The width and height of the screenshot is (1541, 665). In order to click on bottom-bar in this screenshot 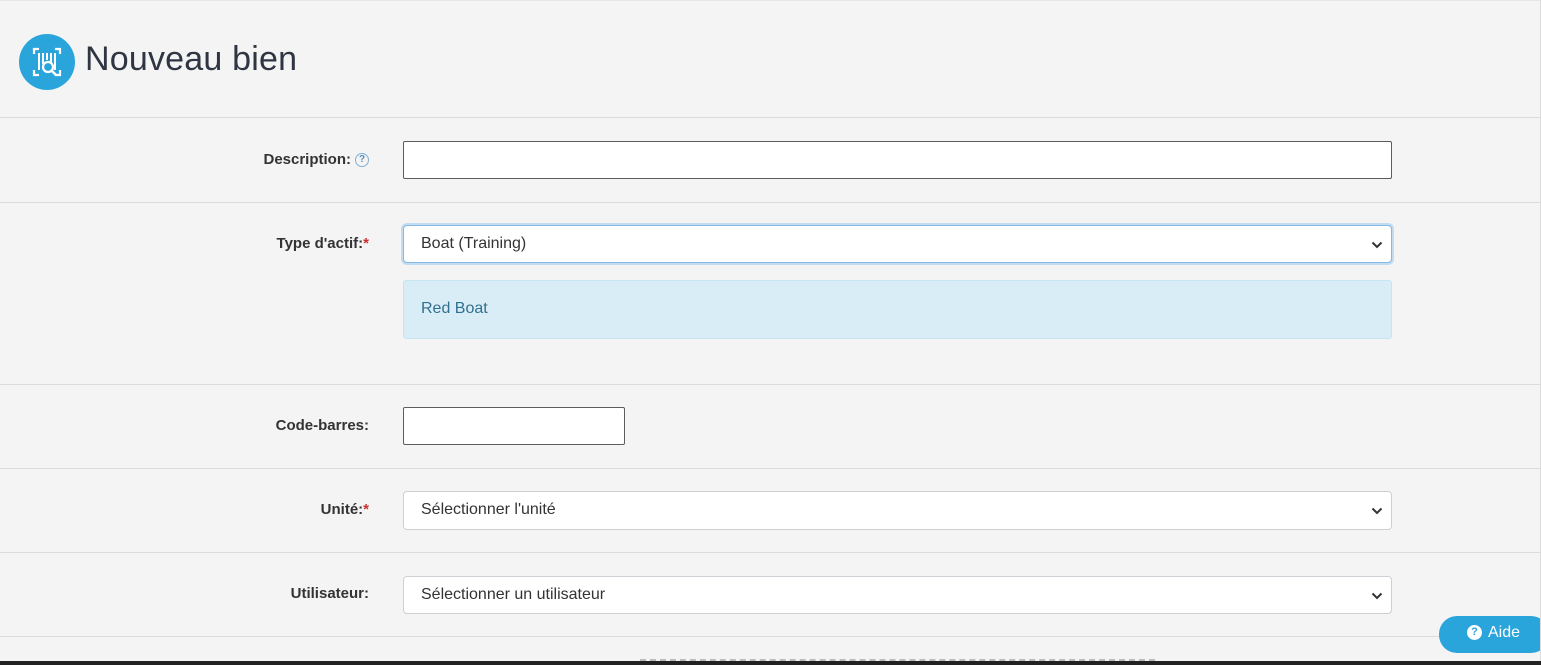, I will do `click(770, 663)`.